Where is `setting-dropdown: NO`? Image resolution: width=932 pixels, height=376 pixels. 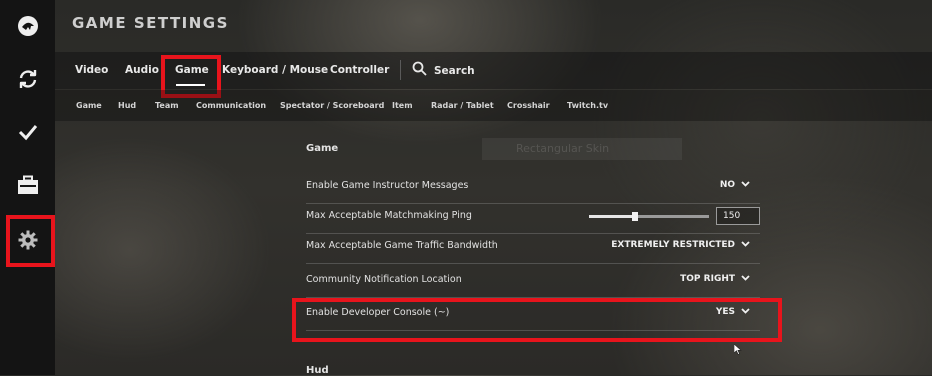 setting-dropdown: NO is located at coordinates (735, 185).